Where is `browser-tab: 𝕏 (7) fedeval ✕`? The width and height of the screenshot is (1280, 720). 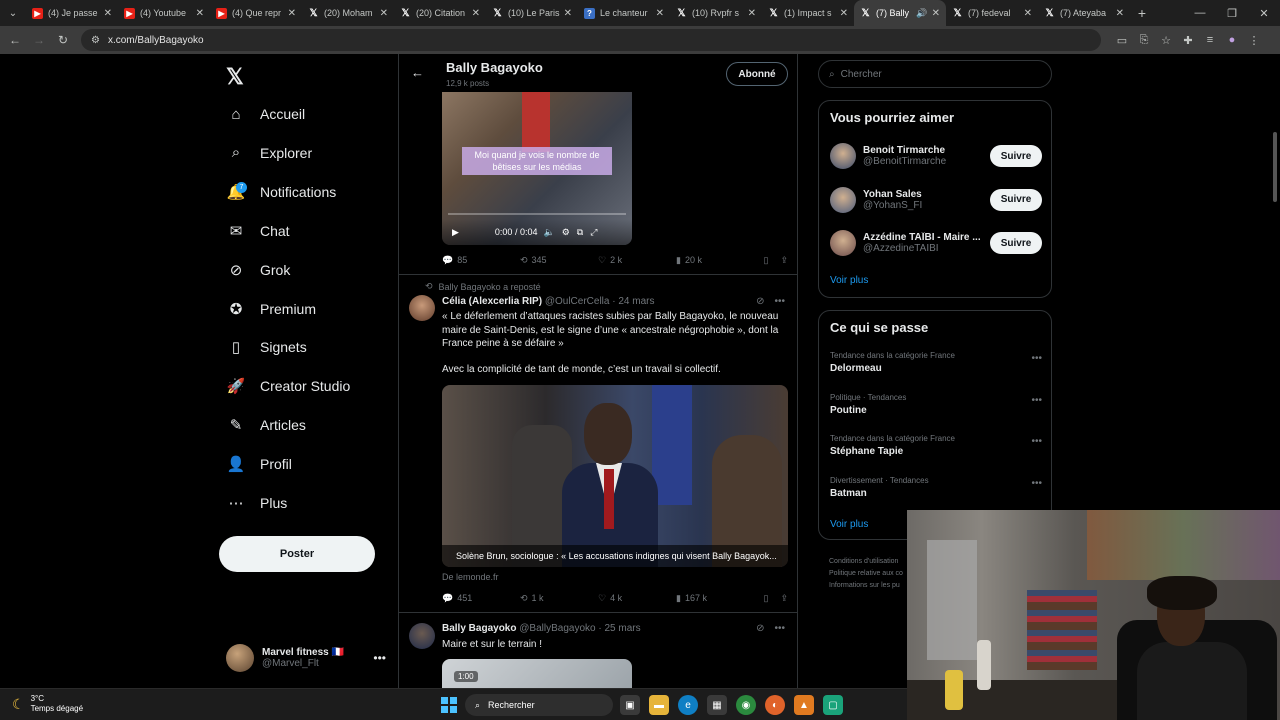 browser-tab: 𝕏 (7) fedeval ✕ is located at coordinates (992, 13).